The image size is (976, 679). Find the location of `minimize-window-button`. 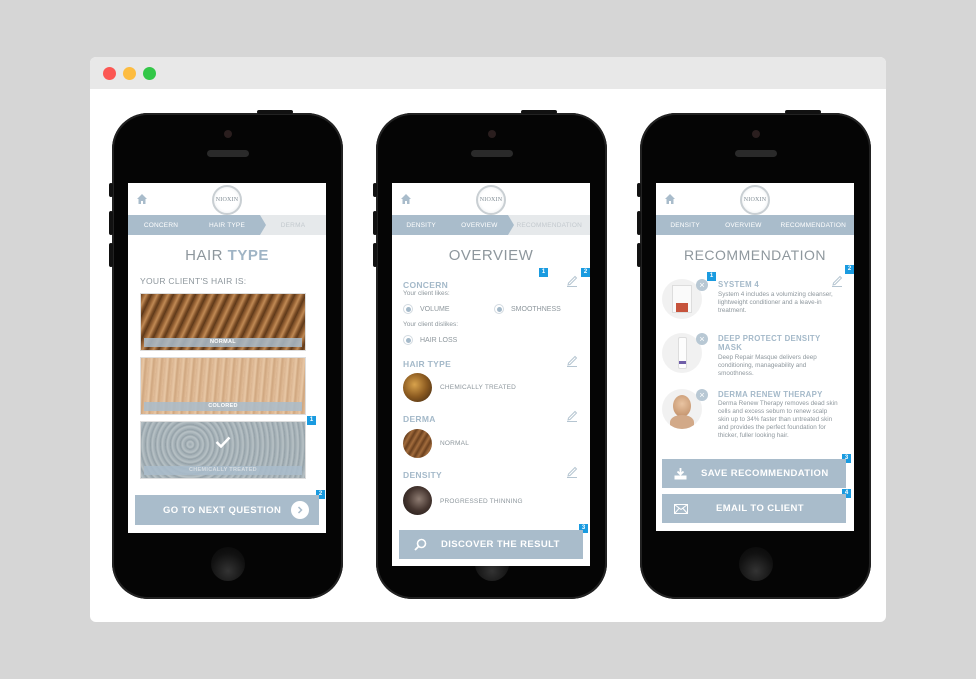

minimize-window-button is located at coordinates (129, 73).